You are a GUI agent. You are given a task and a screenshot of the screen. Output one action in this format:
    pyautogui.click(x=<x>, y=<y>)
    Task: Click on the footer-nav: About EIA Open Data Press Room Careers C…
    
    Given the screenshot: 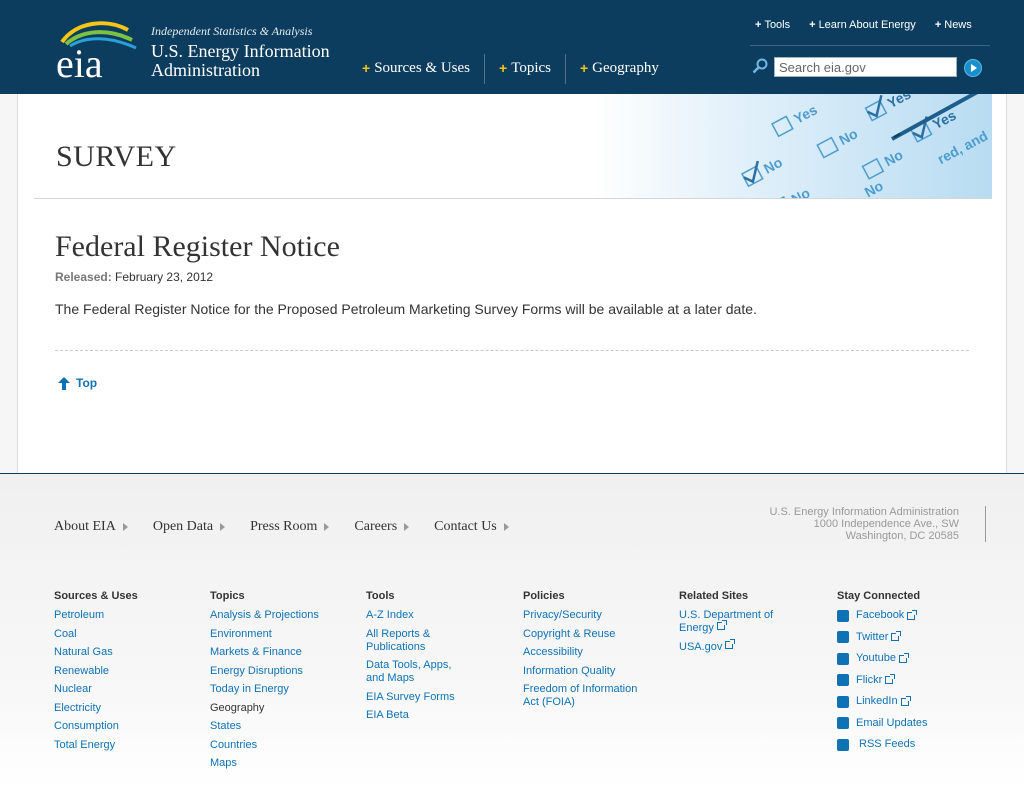 What is the action you would take?
    pyautogui.click(x=294, y=527)
    